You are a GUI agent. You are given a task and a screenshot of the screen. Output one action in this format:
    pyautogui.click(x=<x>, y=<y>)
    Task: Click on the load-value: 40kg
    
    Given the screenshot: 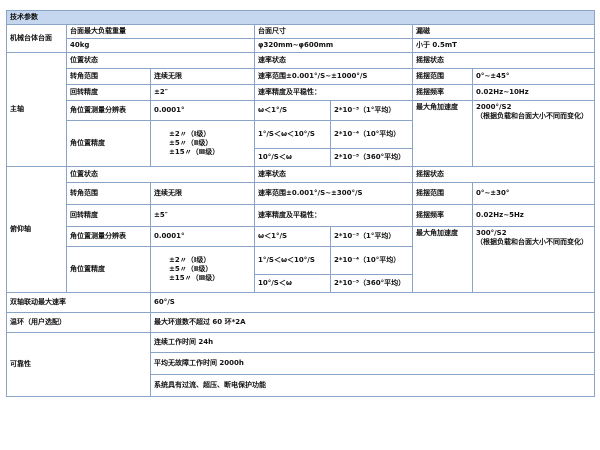 What is the action you would take?
    pyautogui.click(x=160, y=45)
    